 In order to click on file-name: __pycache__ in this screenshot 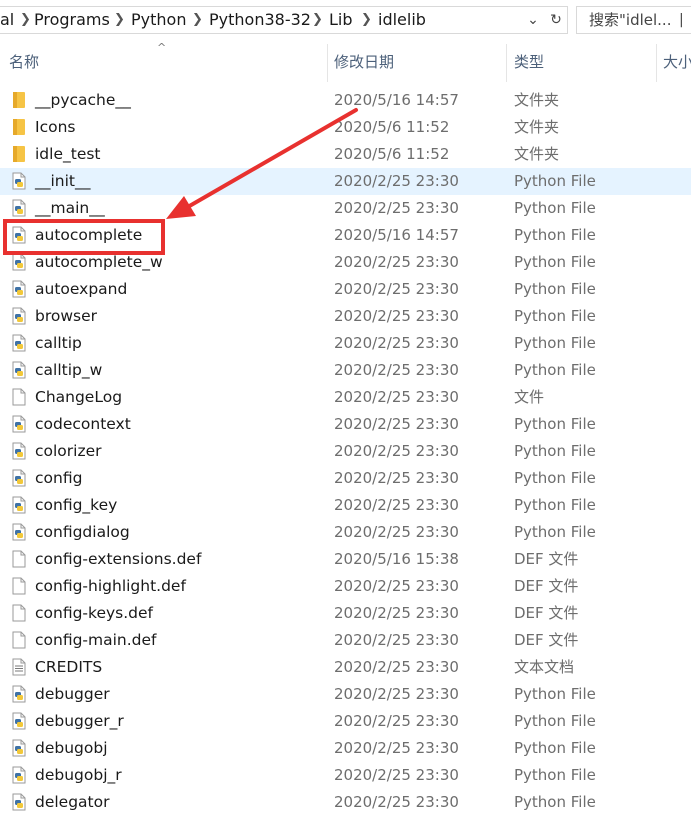, I will do `click(83, 100)`.